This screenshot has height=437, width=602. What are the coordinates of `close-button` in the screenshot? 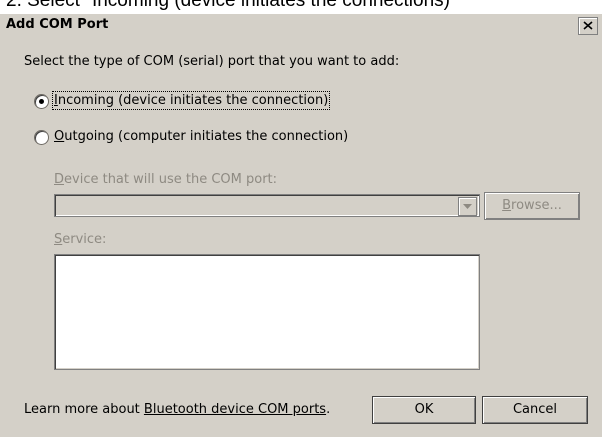 It's located at (588, 26).